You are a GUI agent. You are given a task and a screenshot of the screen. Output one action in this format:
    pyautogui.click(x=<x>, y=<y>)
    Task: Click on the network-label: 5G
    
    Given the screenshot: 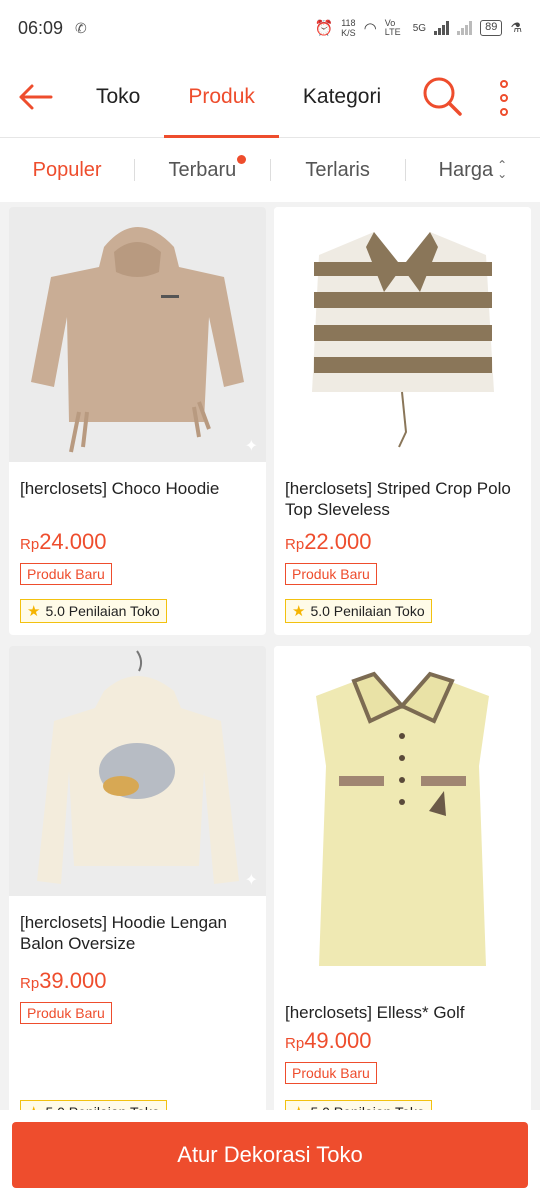 What is the action you would take?
    pyautogui.click(x=419, y=28)
    